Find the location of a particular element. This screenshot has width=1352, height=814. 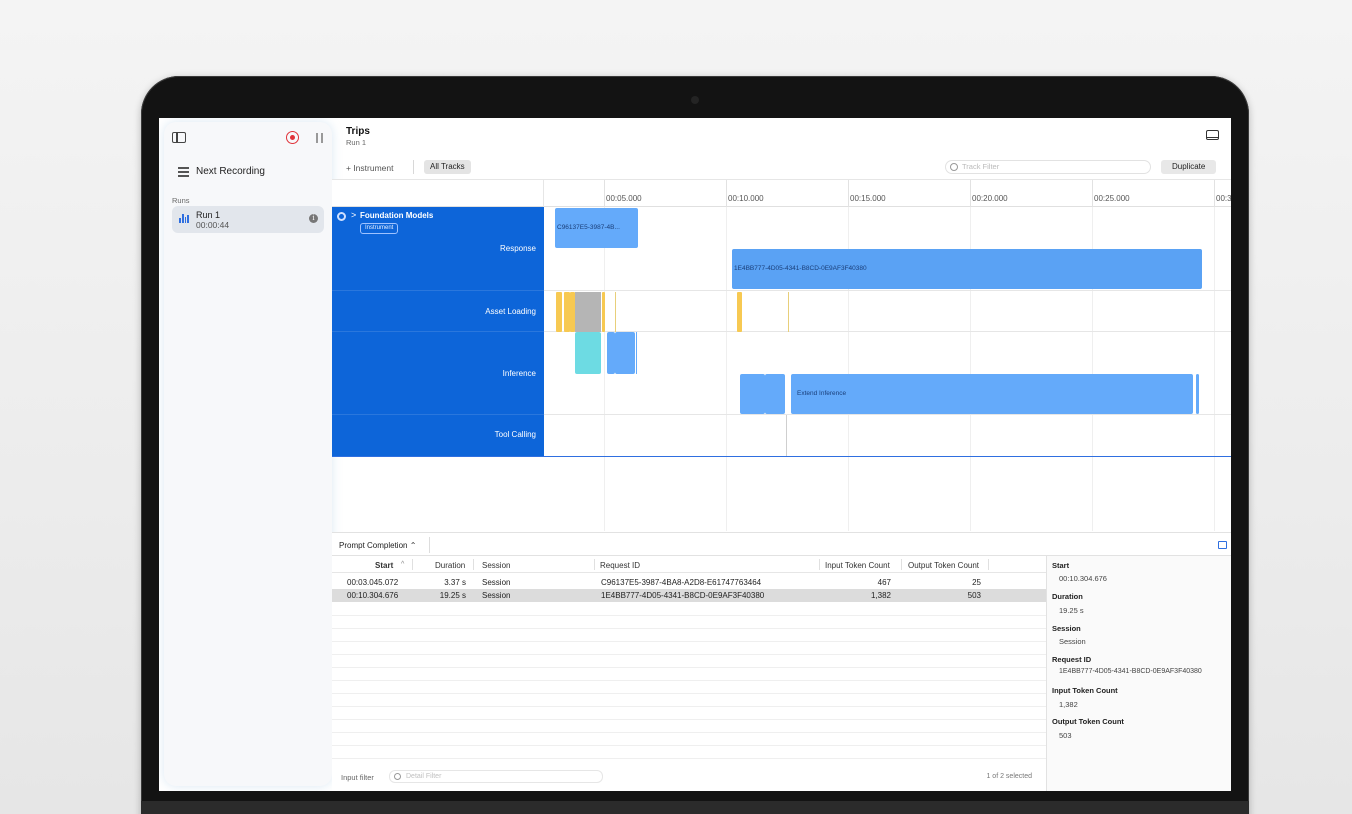

inspector-label-start: Start is located at coordinates (1061, 565).